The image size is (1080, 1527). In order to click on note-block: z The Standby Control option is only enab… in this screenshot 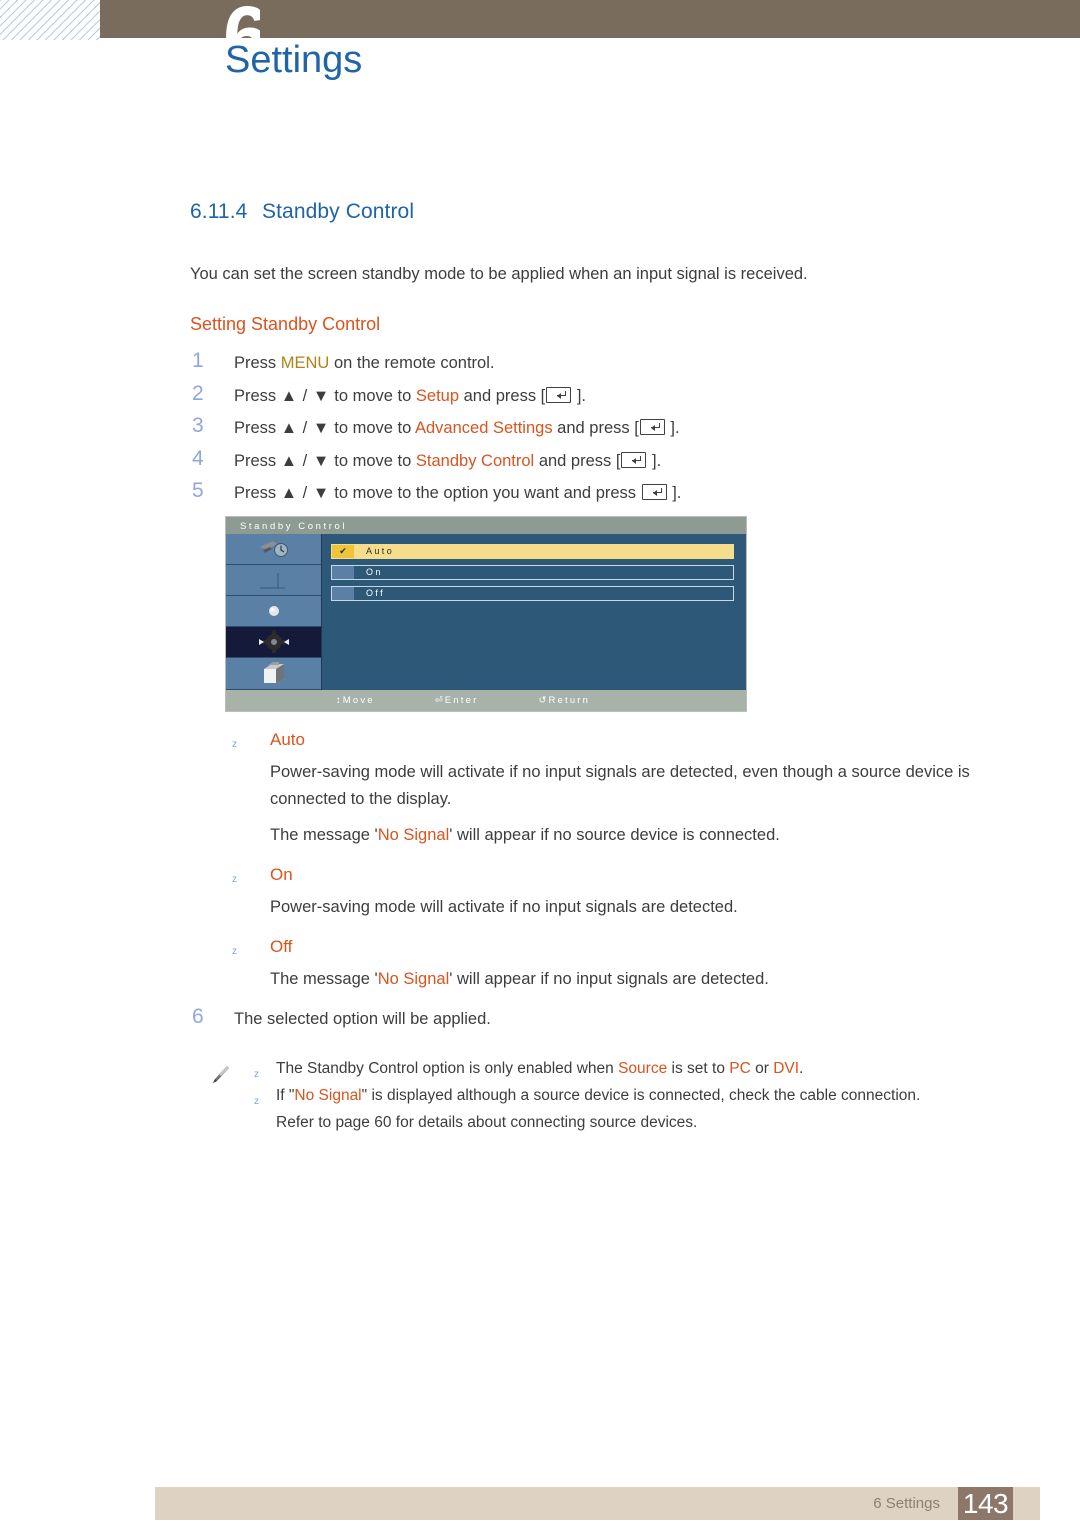, I will do `click(605, 1095)`.